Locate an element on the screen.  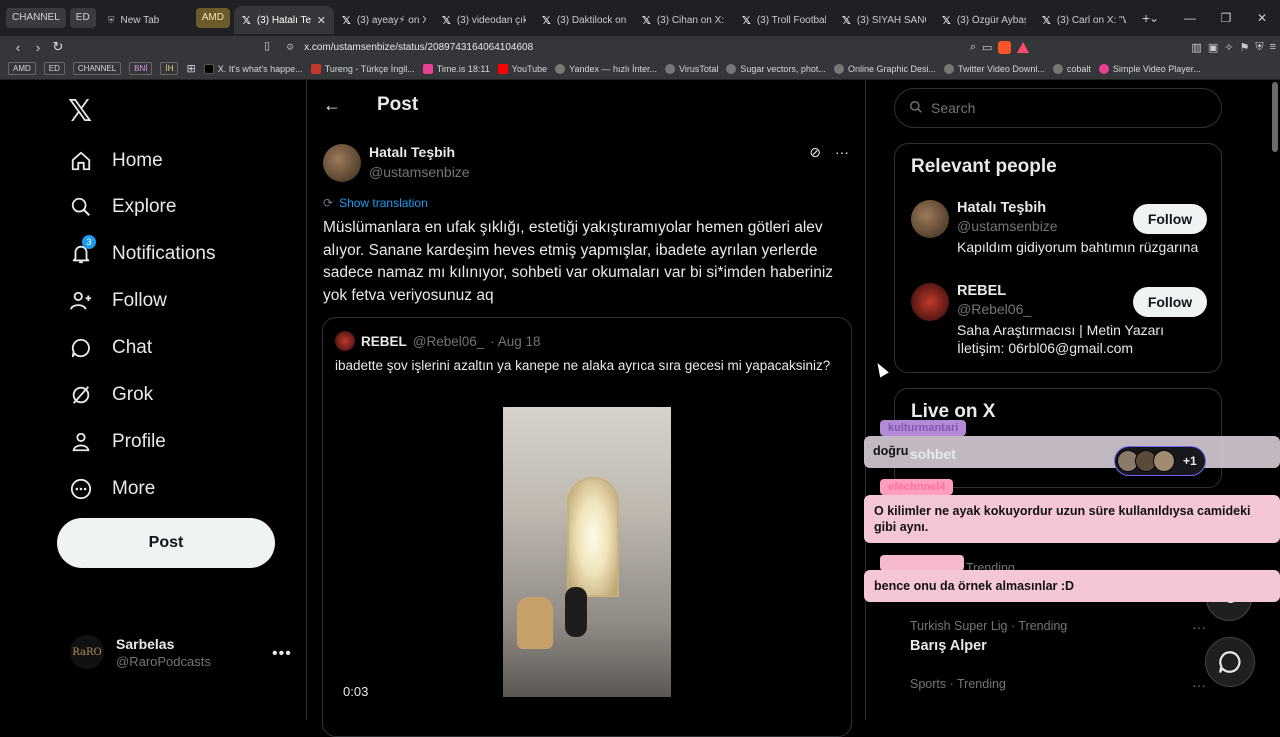
brave-rewards-icon is located at coordinates (1023, 47).